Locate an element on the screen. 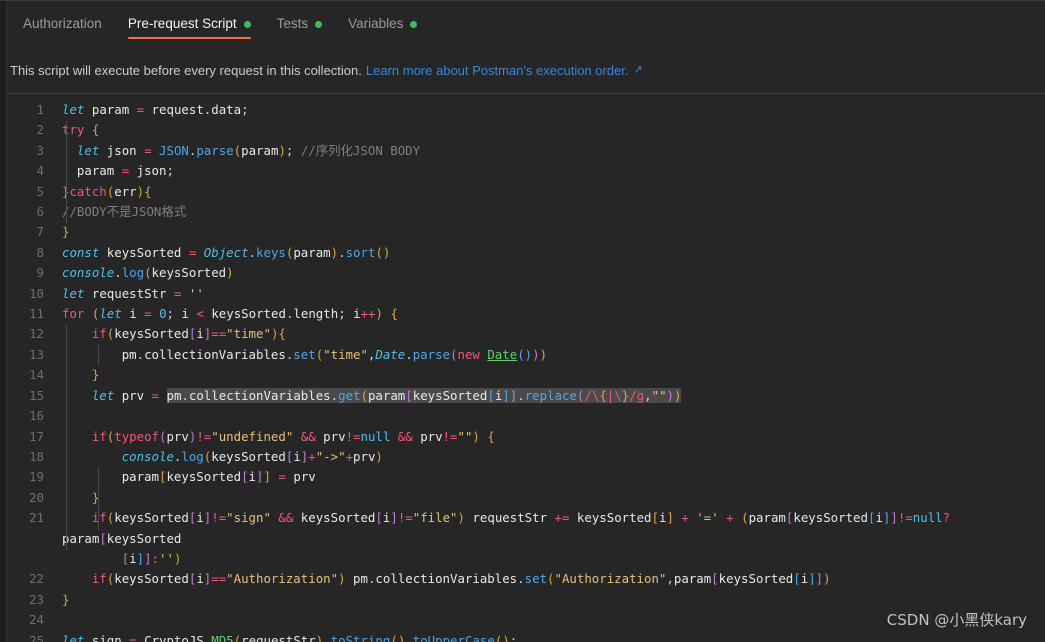 The image size is (1045, 642). line-number: 1 is located at coordinates (40, 109).